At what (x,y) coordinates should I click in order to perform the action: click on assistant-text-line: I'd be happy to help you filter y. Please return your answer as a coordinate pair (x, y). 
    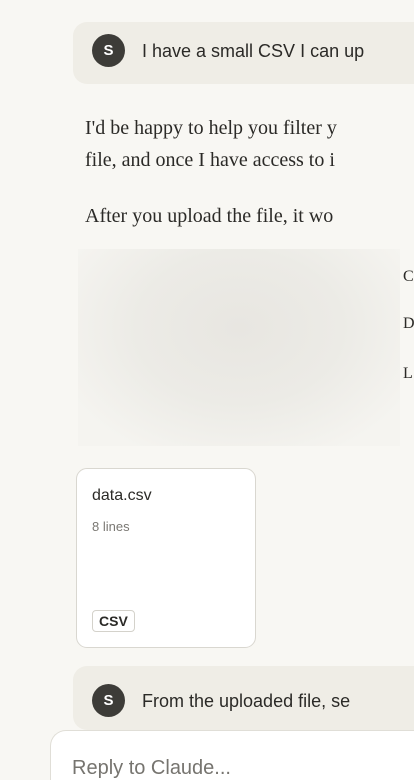
    Looking at the image, I should click on (211, 128).